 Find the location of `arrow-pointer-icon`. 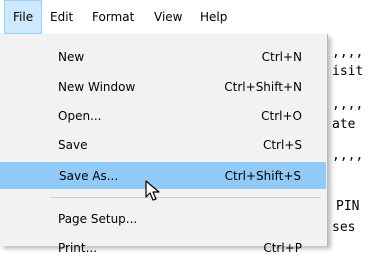

arrow-pointer-icon is located at coordinates (152, 190).